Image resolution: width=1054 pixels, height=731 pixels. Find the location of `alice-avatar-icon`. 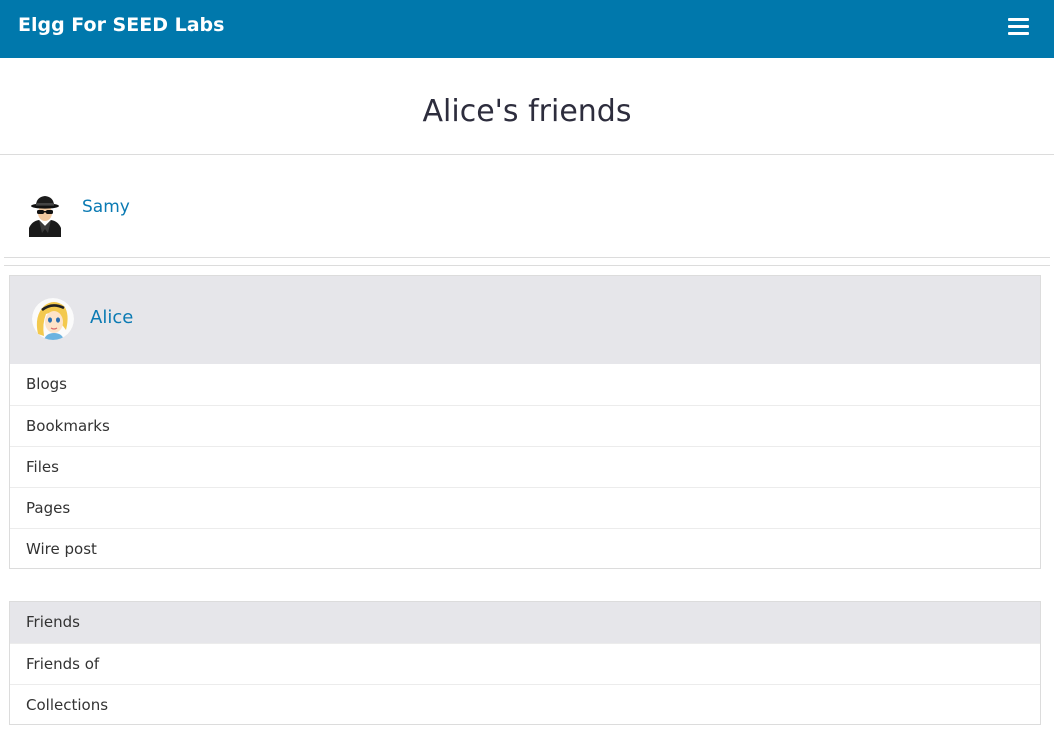

alice-avatar-icon is located at coordinates (53, 319).